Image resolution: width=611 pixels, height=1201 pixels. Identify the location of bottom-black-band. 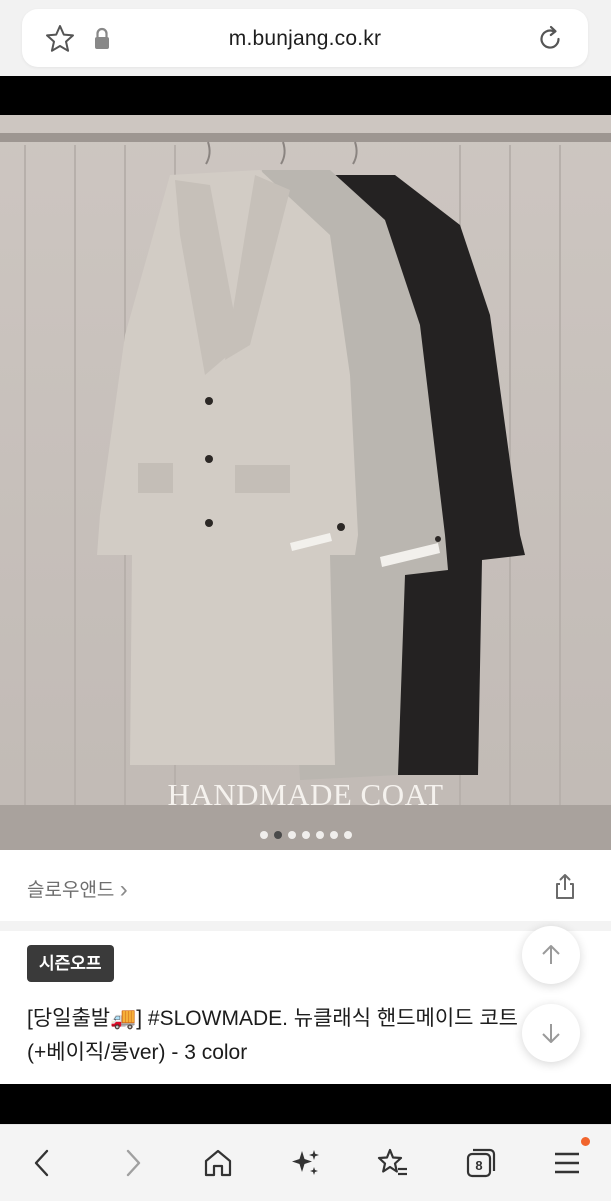
(305, 1104).